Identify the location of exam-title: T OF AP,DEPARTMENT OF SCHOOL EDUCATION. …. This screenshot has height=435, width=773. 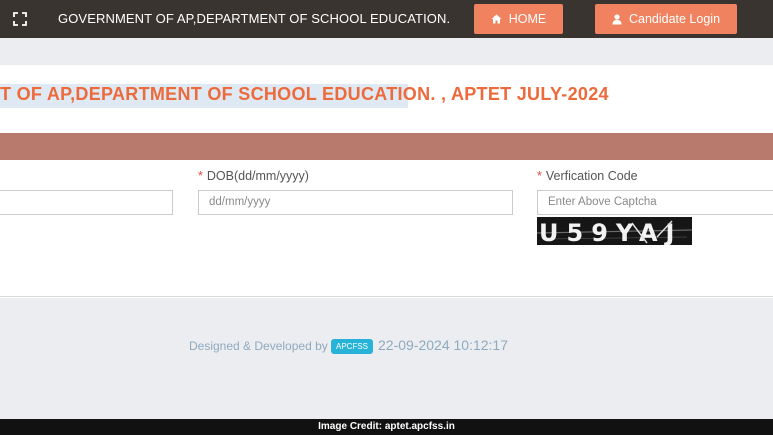
(304, 94).